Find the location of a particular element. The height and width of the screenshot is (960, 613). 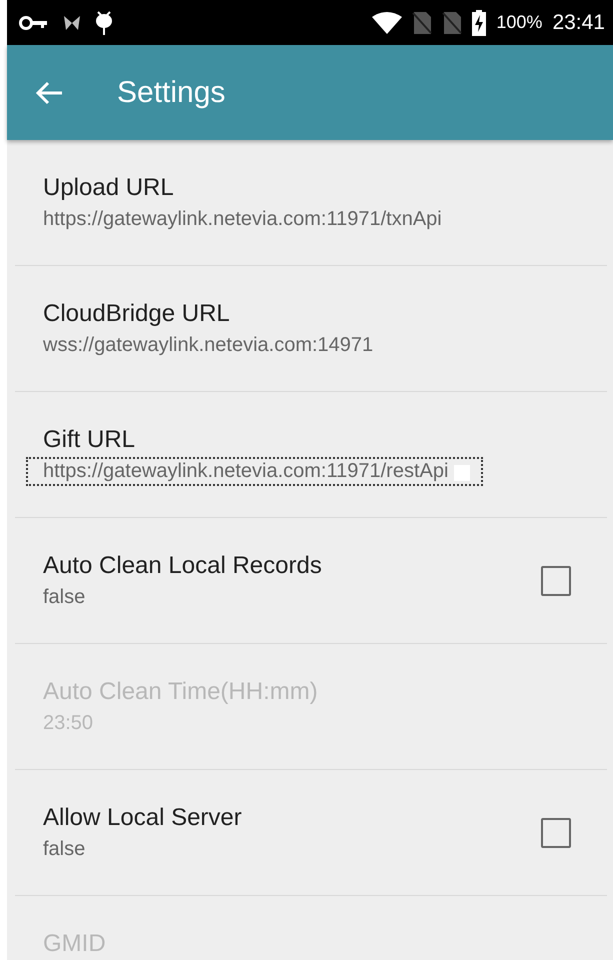

preference-summary: wss://gatewaylink.netevia.com:14971 is located at coordinates (208, 345).